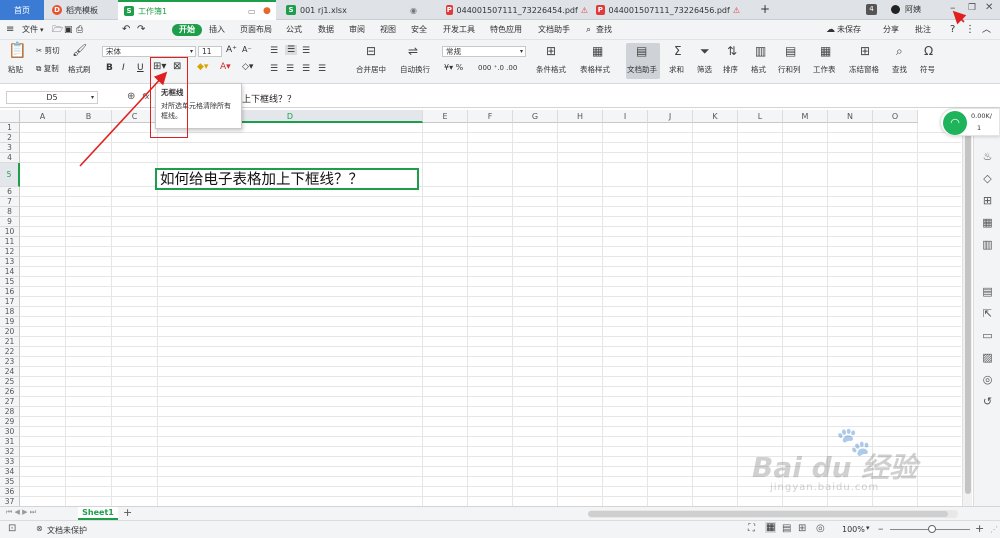  Describe the element at coordinates (10, 362) in the screenshot. I see `row-header-23: 23` at that location.